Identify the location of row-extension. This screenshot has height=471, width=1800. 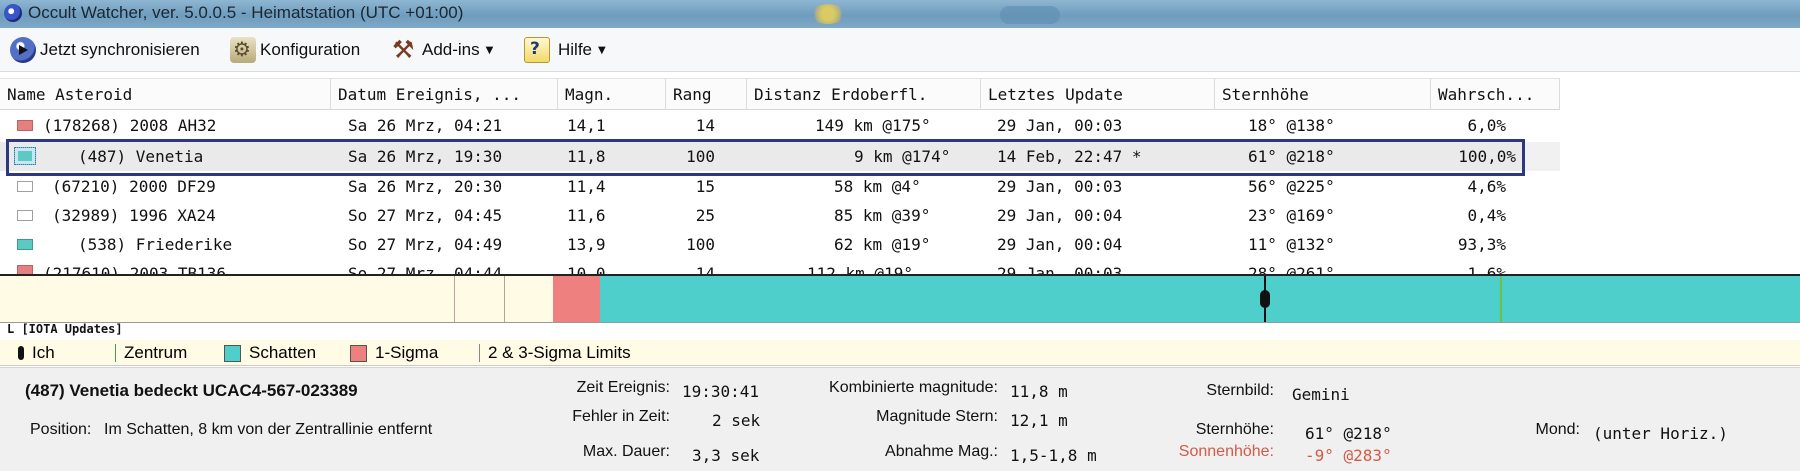
(1542, 156).